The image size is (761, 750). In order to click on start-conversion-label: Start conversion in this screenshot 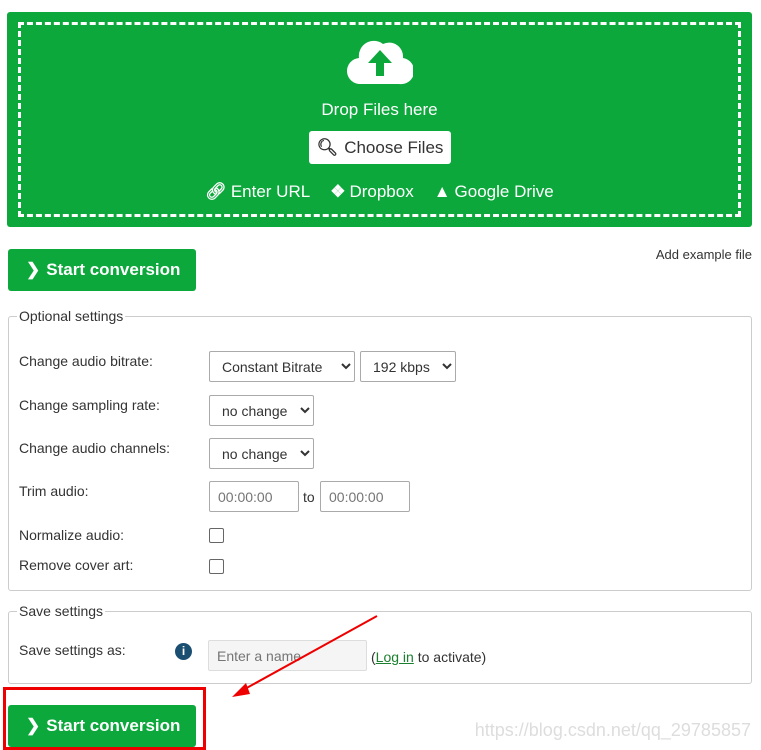, I will do `click(113, 725)`.